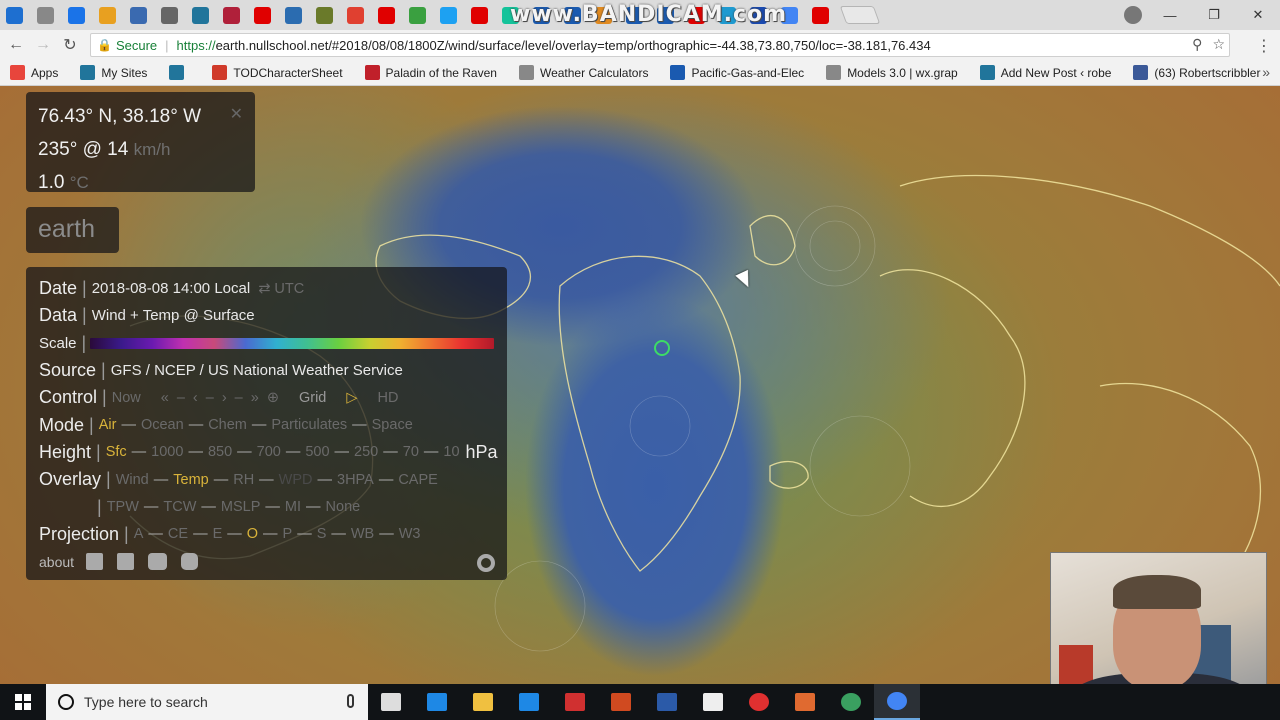 This screenshot has width=1280, height=720. What do you see at coordinates (621, 702) in the screenshot?
I see `powerpoint-icon` at bounding box center [621, 702].